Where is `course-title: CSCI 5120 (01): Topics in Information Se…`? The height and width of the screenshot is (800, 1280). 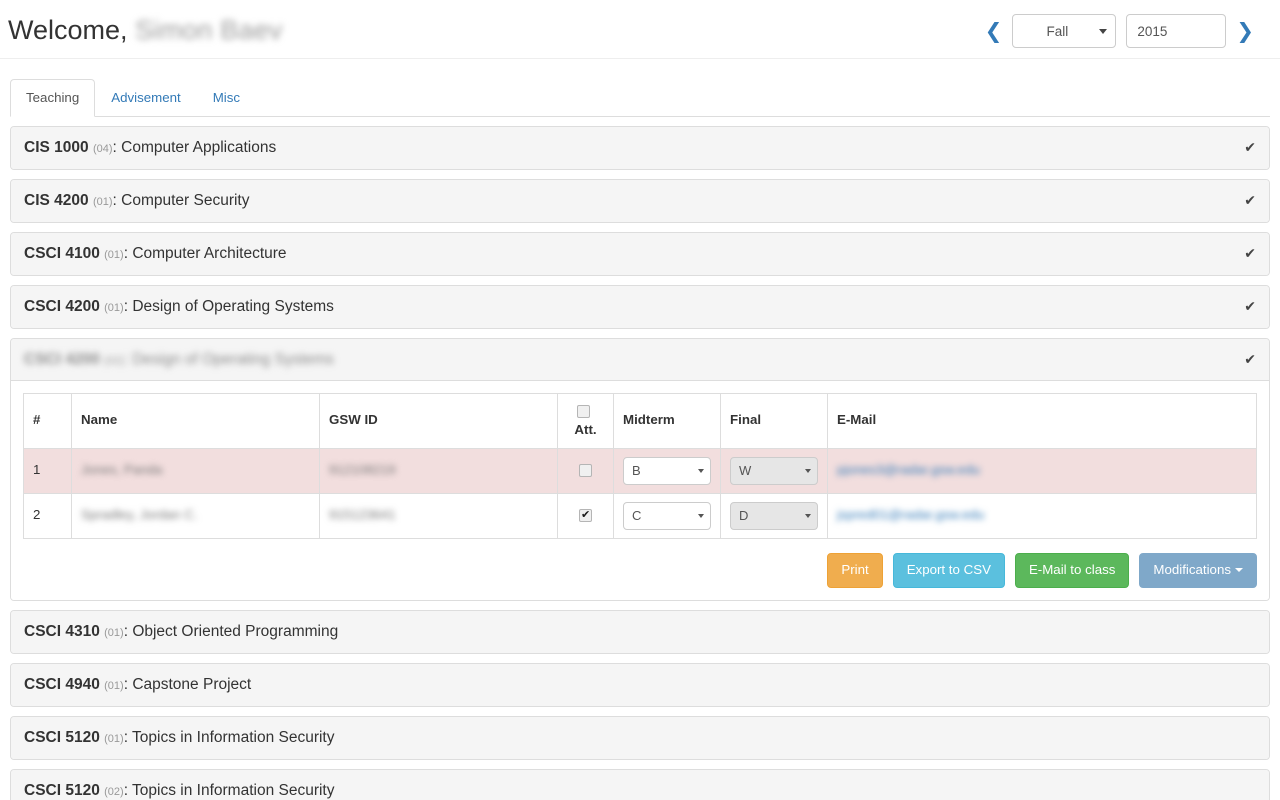
course-title: CSCI 5120 (01): Topics in Information Se… is located at coordinates (179, 737).